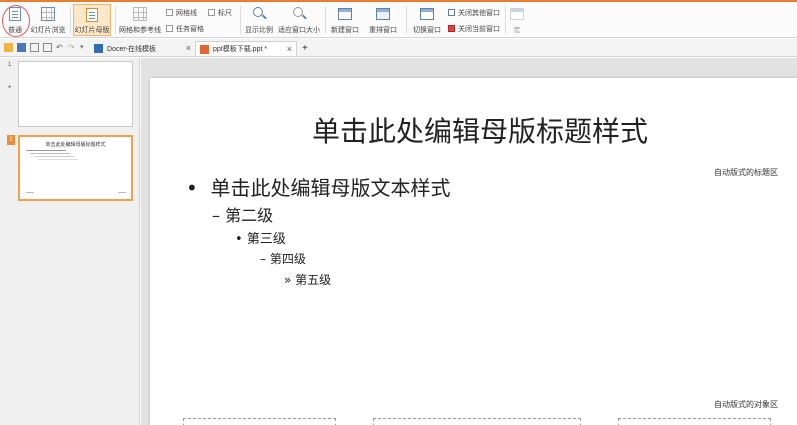 This screenshot has width=797, height=425. I want to click on ppt-icon, so click(204, 49).